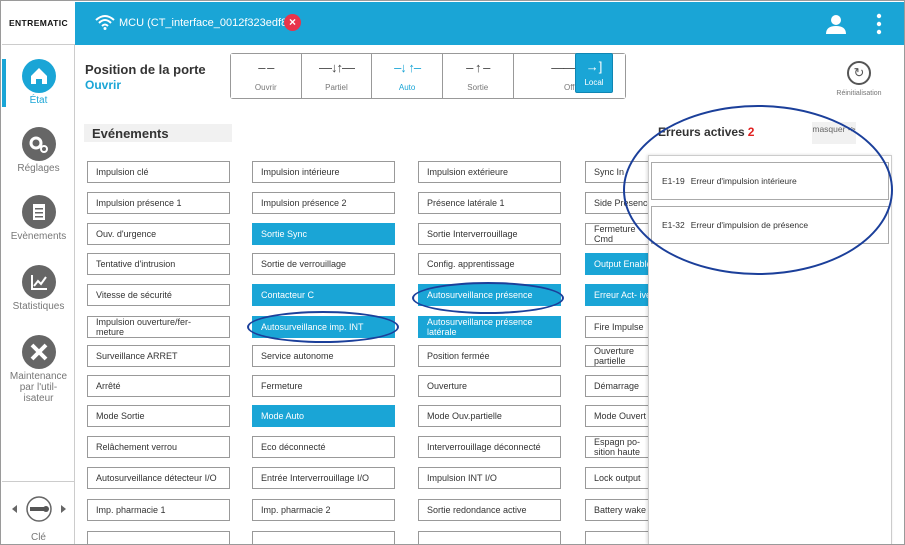 The width and height of the screenshot is (905, 545). I want to click on event-item: Sortie Sync, so click(323, 234).